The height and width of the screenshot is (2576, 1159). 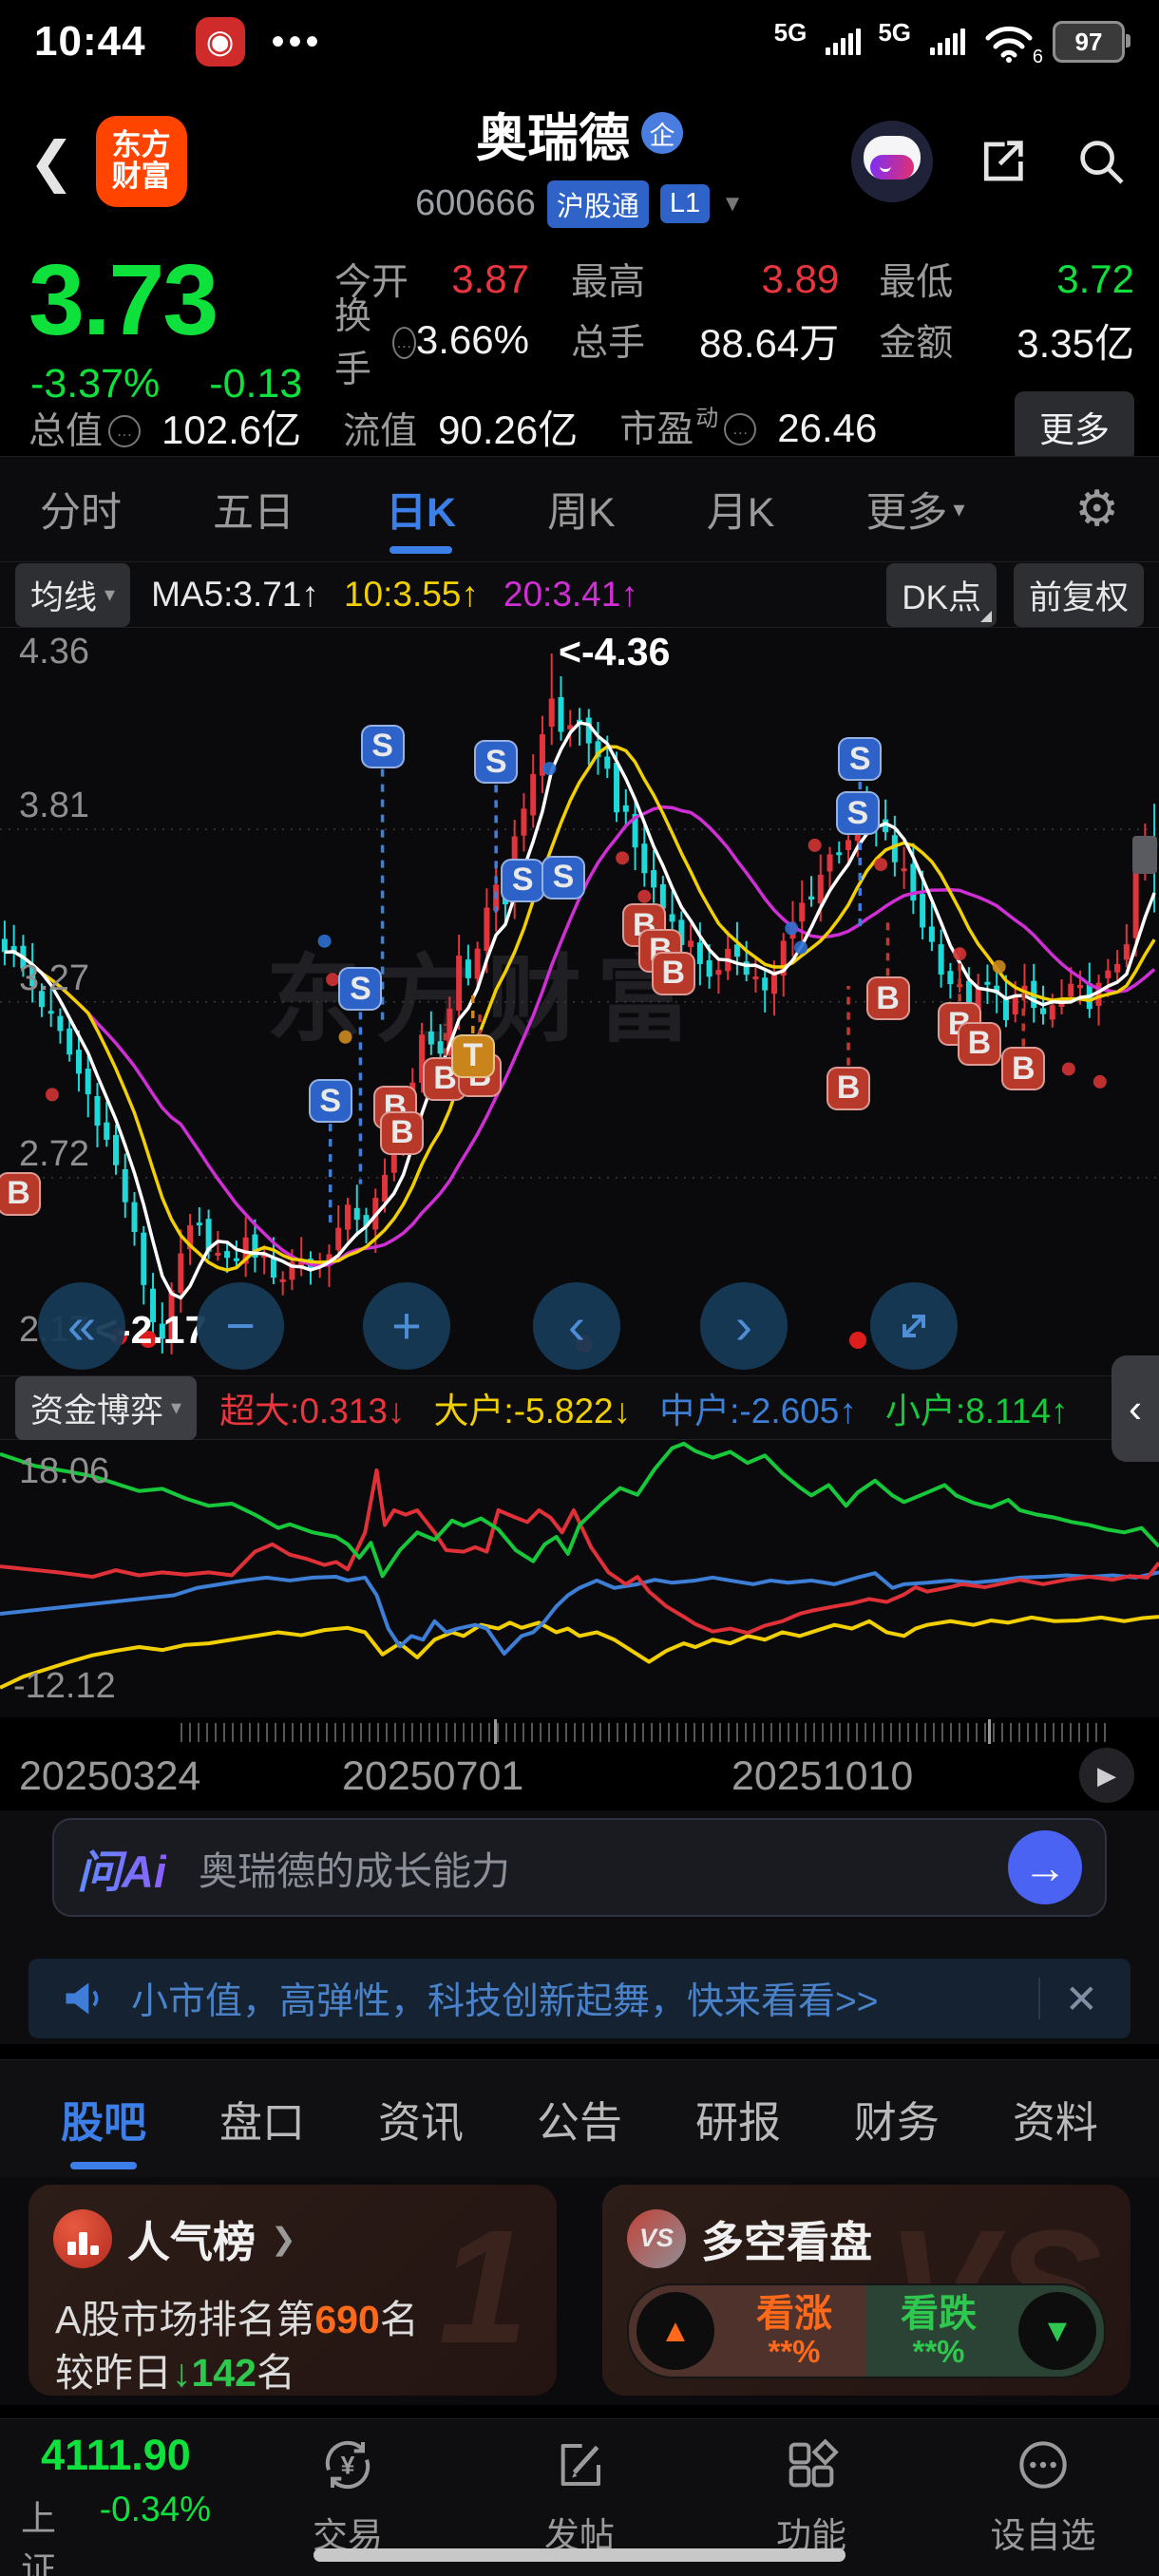 I want to click on fullscreen-button, so click(x=914, y=1326).